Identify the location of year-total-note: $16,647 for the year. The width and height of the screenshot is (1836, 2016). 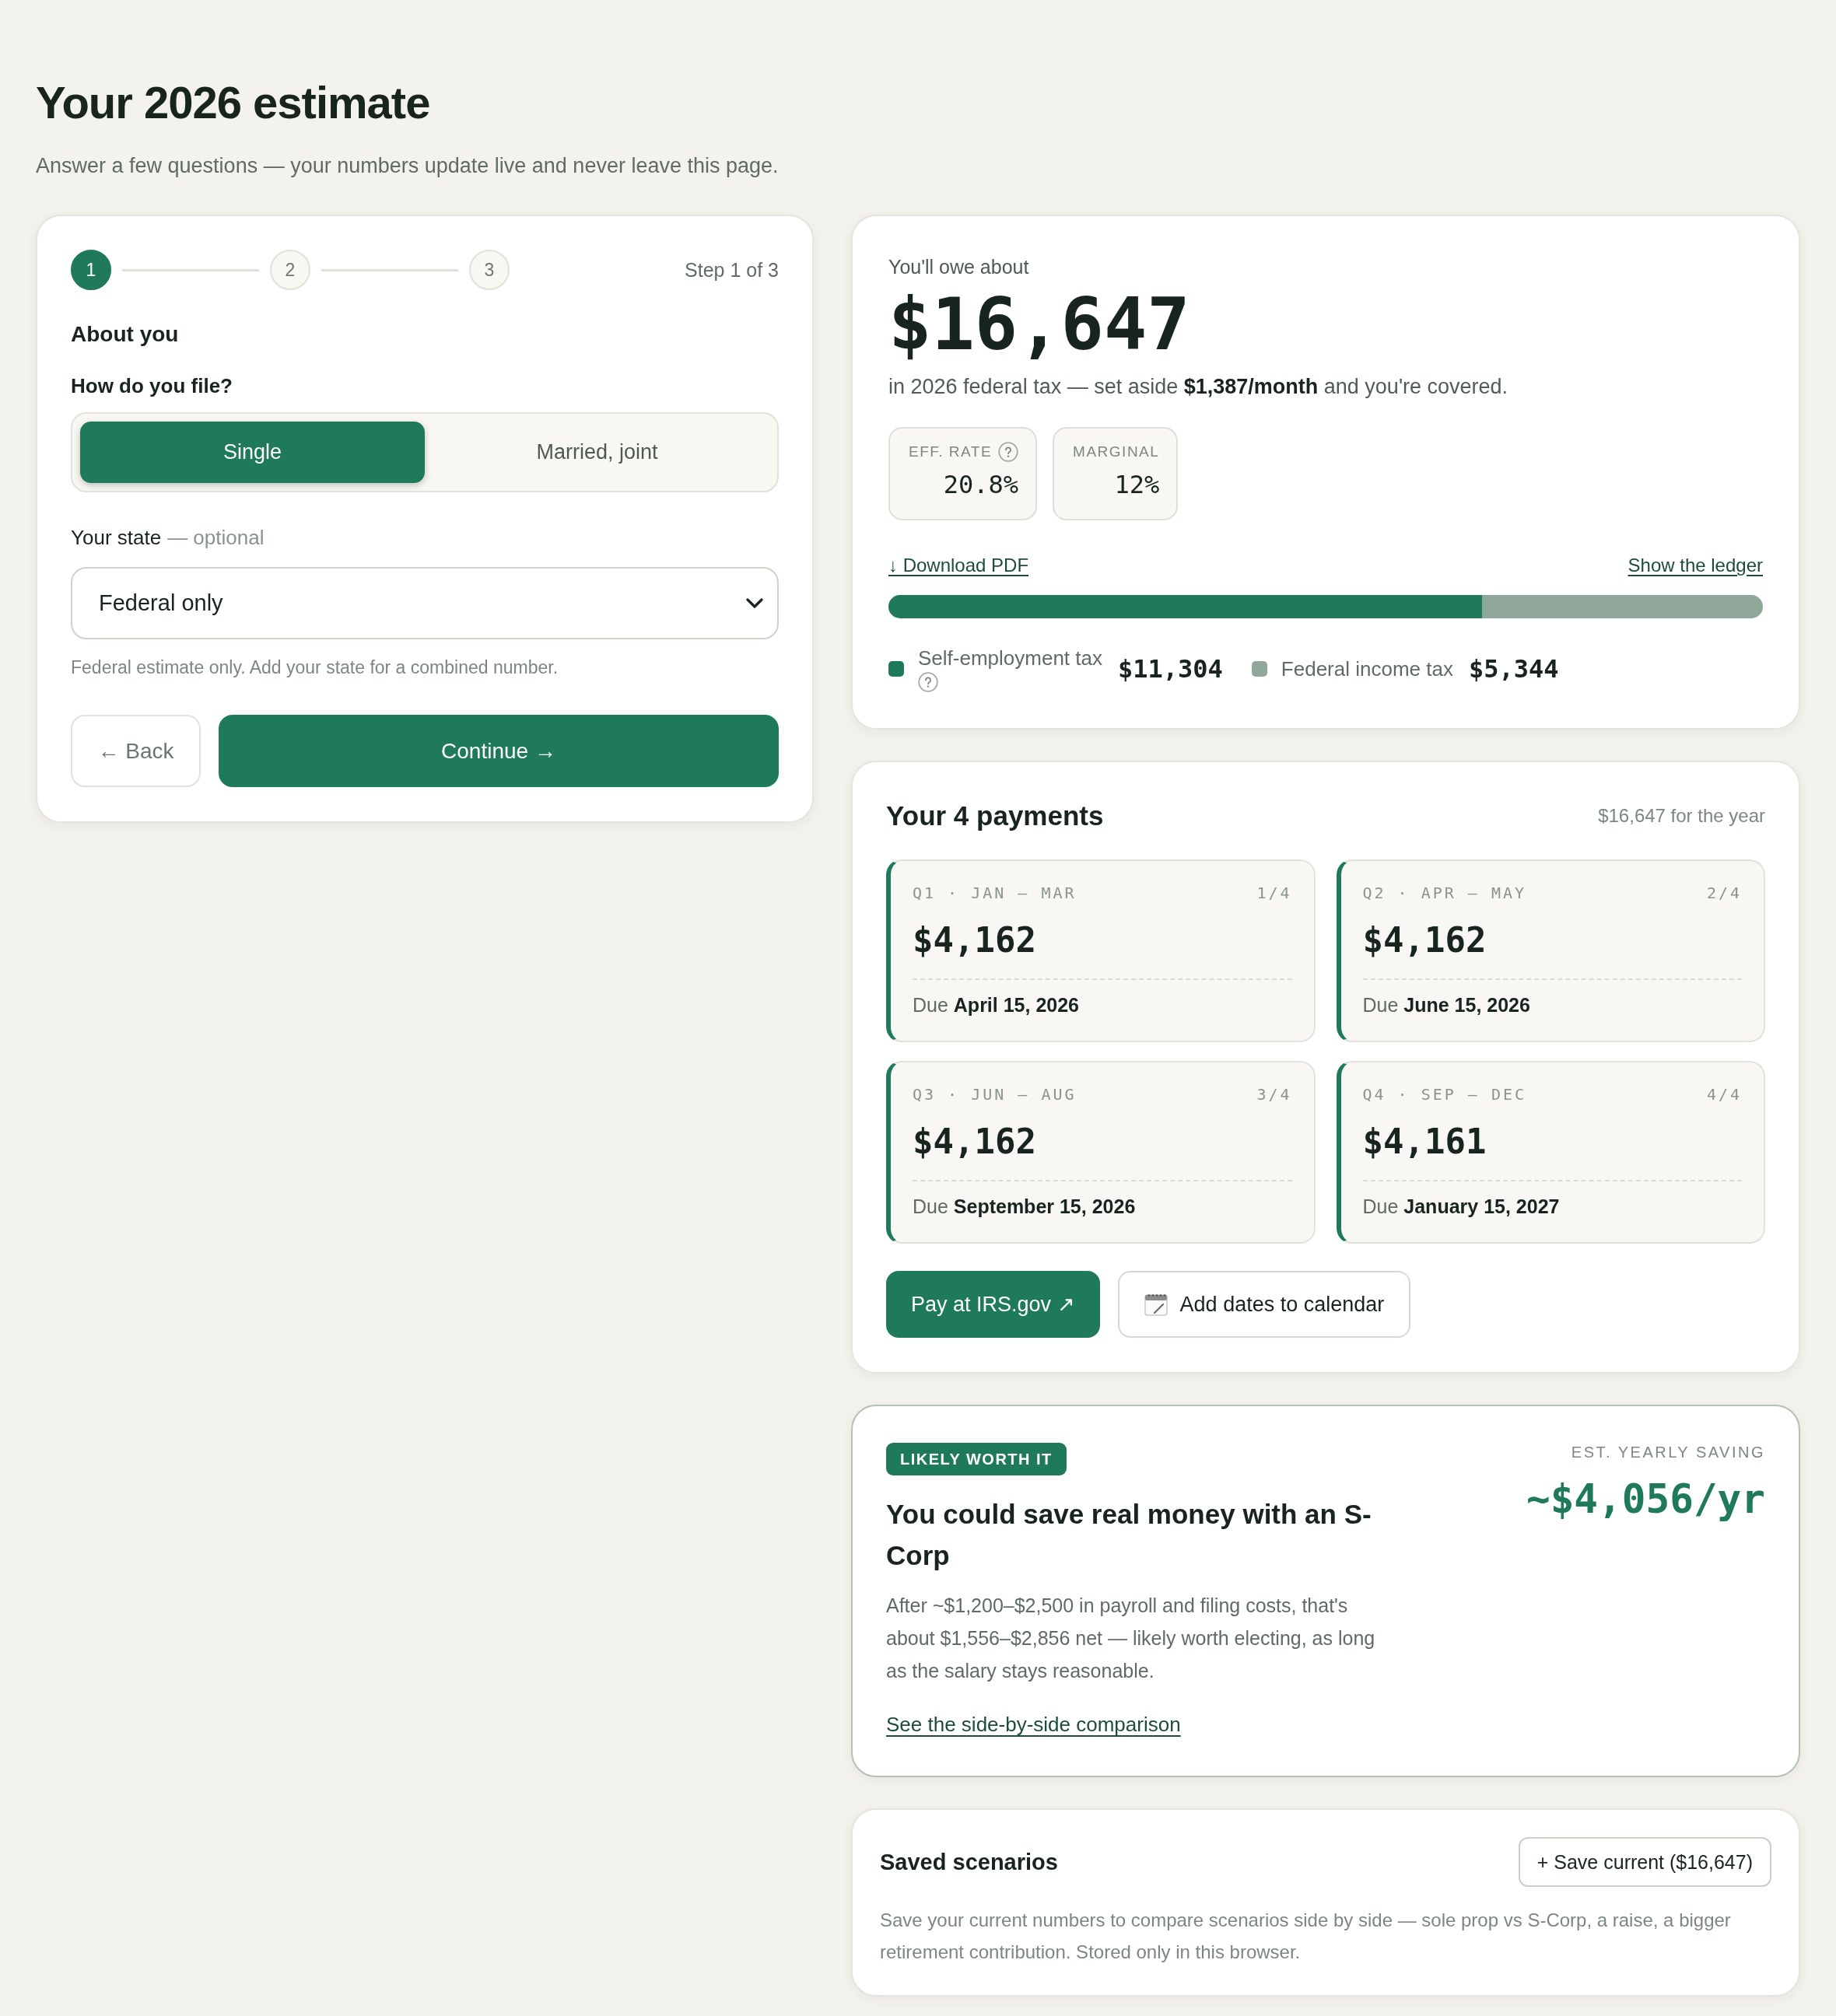
(1681, 816).